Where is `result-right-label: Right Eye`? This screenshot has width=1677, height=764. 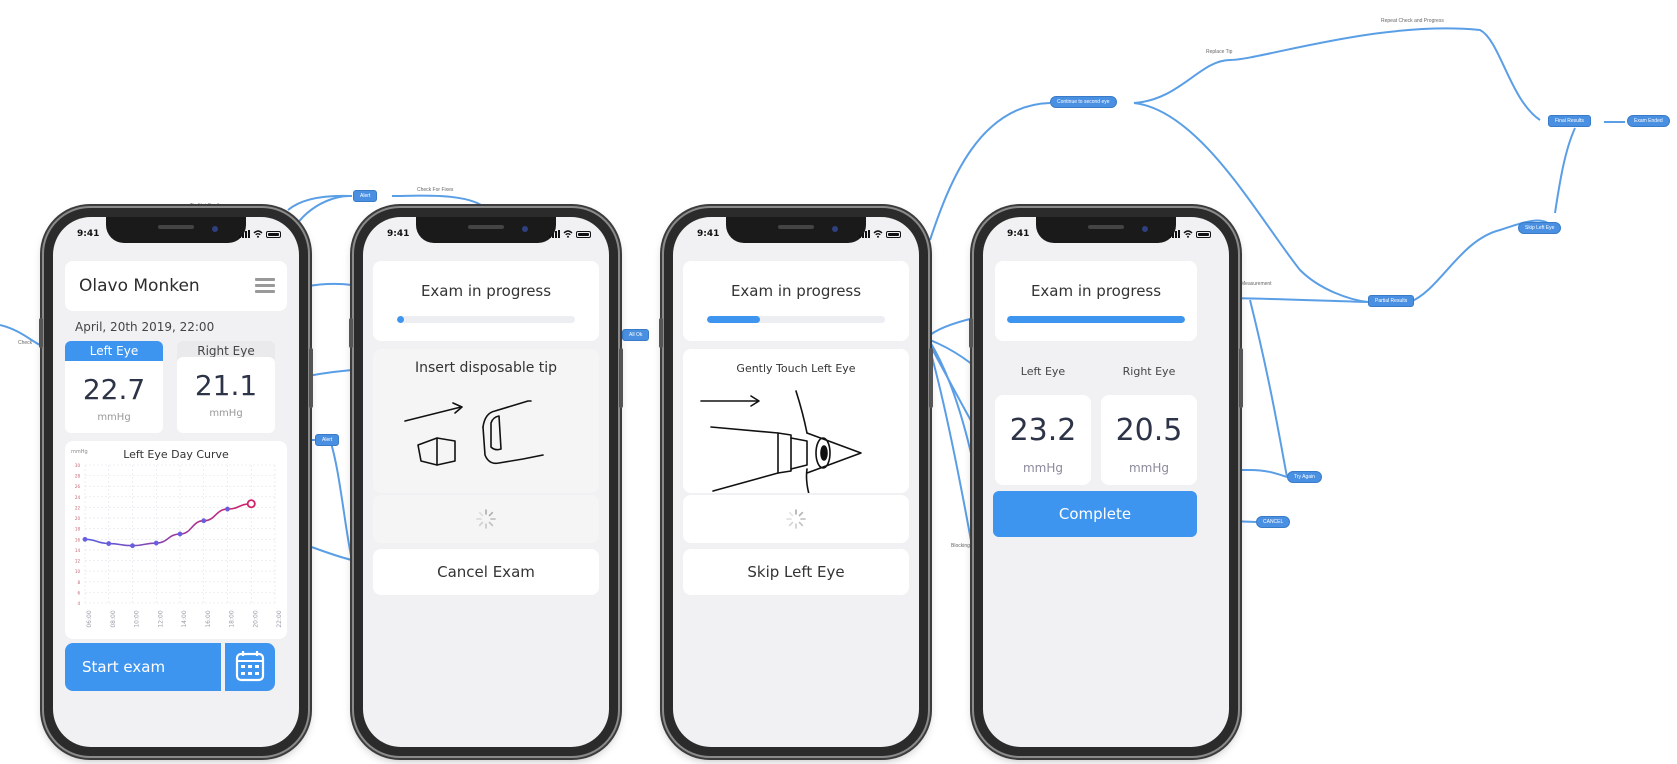
result-right-label: Right Eye is located at coordinates (1149, 371).